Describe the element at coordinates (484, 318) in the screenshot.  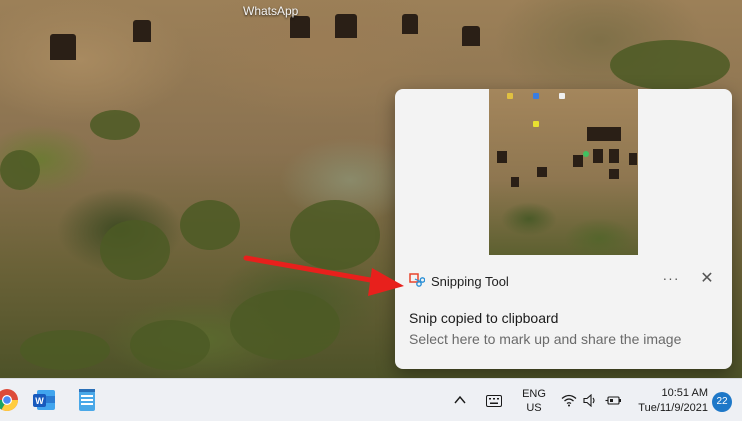
I see `notification-title: Snip copied to clipboard` at that location.